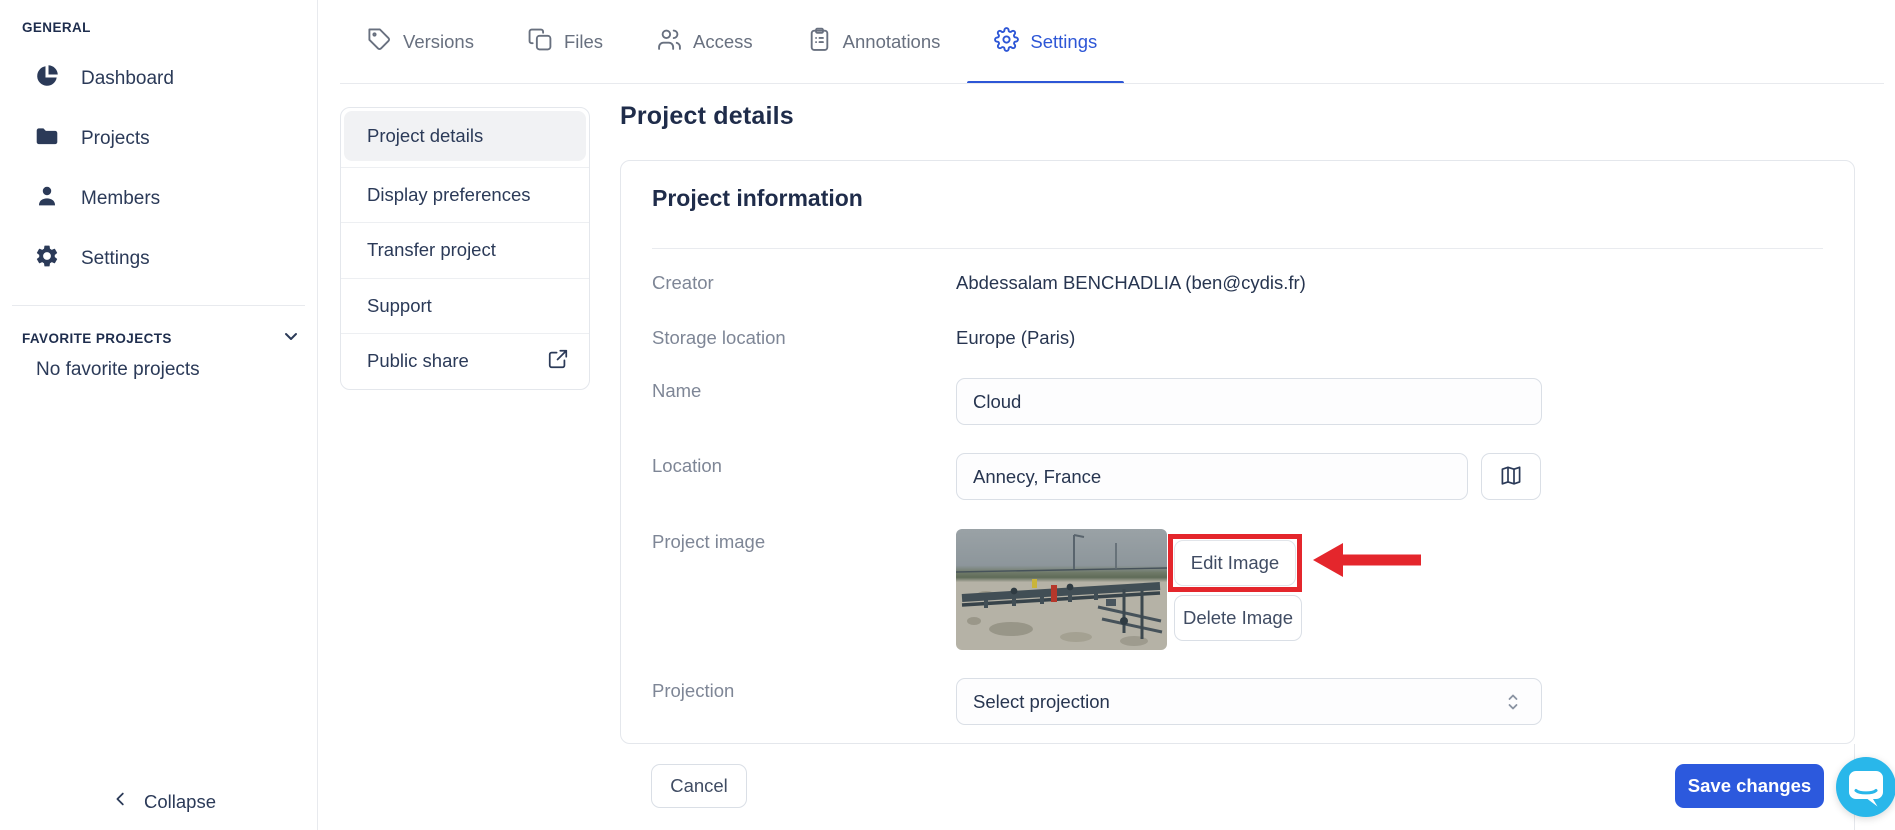 This screenshot has width=1895, height=830. Describe the element at coordinates (719, 337) in the screenshot. I see `storage-location-label: Storage location` at that location.